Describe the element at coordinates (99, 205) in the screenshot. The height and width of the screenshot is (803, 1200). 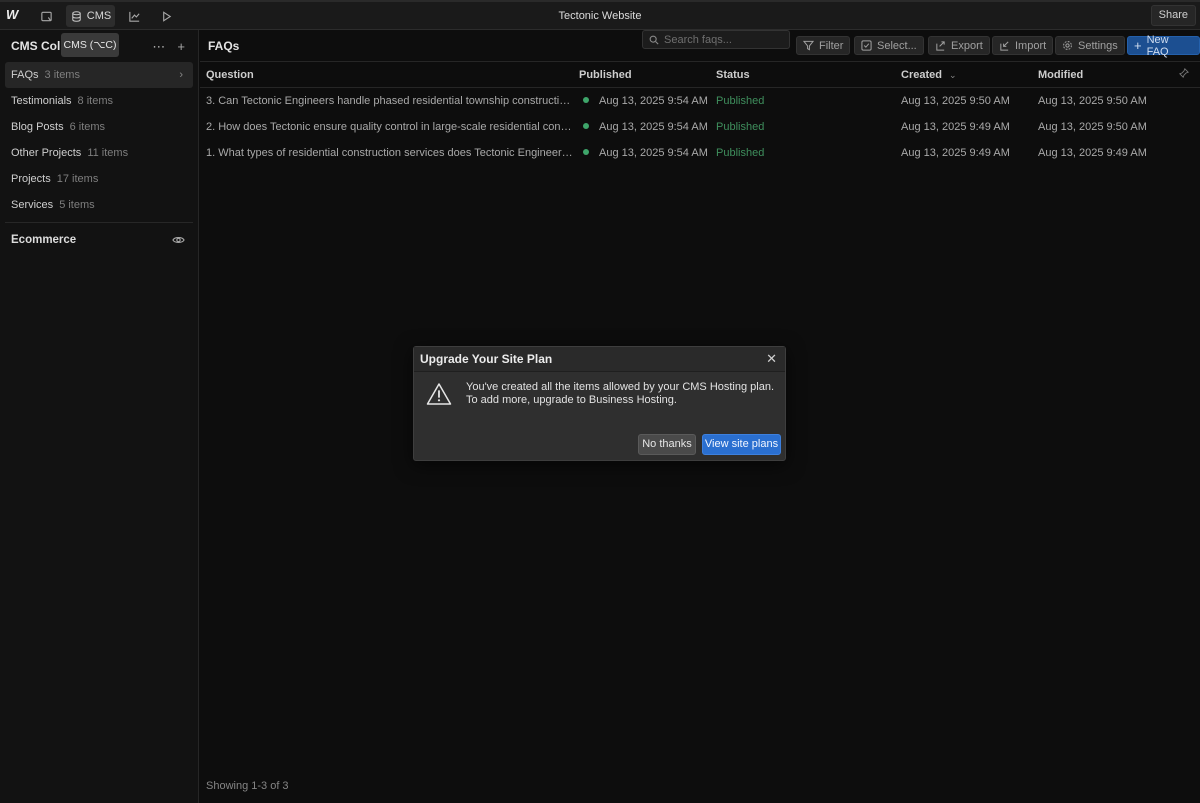
I see `sidebar-item-services: Services 5 items` at that location.